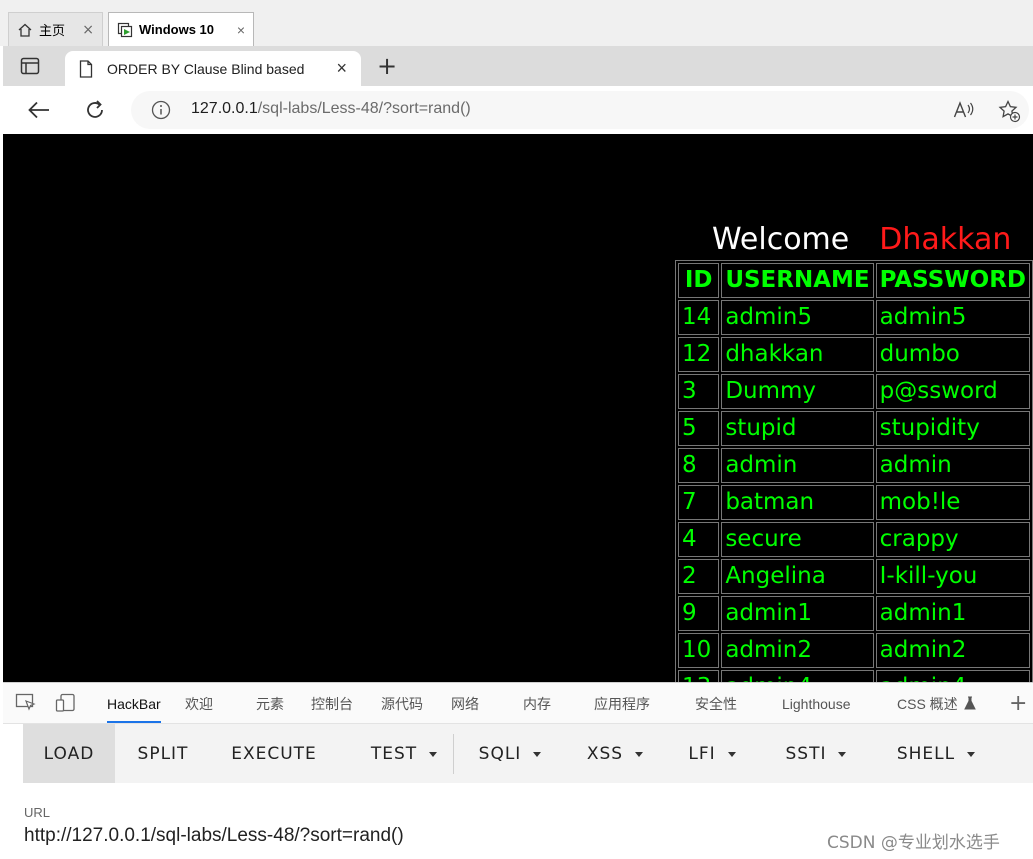  I want to click on sqli-button: SQLI, so click(510, 753).